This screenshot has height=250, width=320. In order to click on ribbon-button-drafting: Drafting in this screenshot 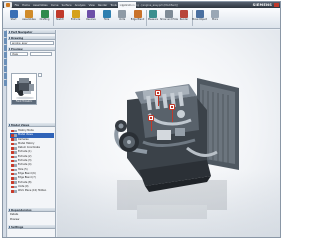, I will do `click(44, 17)`.